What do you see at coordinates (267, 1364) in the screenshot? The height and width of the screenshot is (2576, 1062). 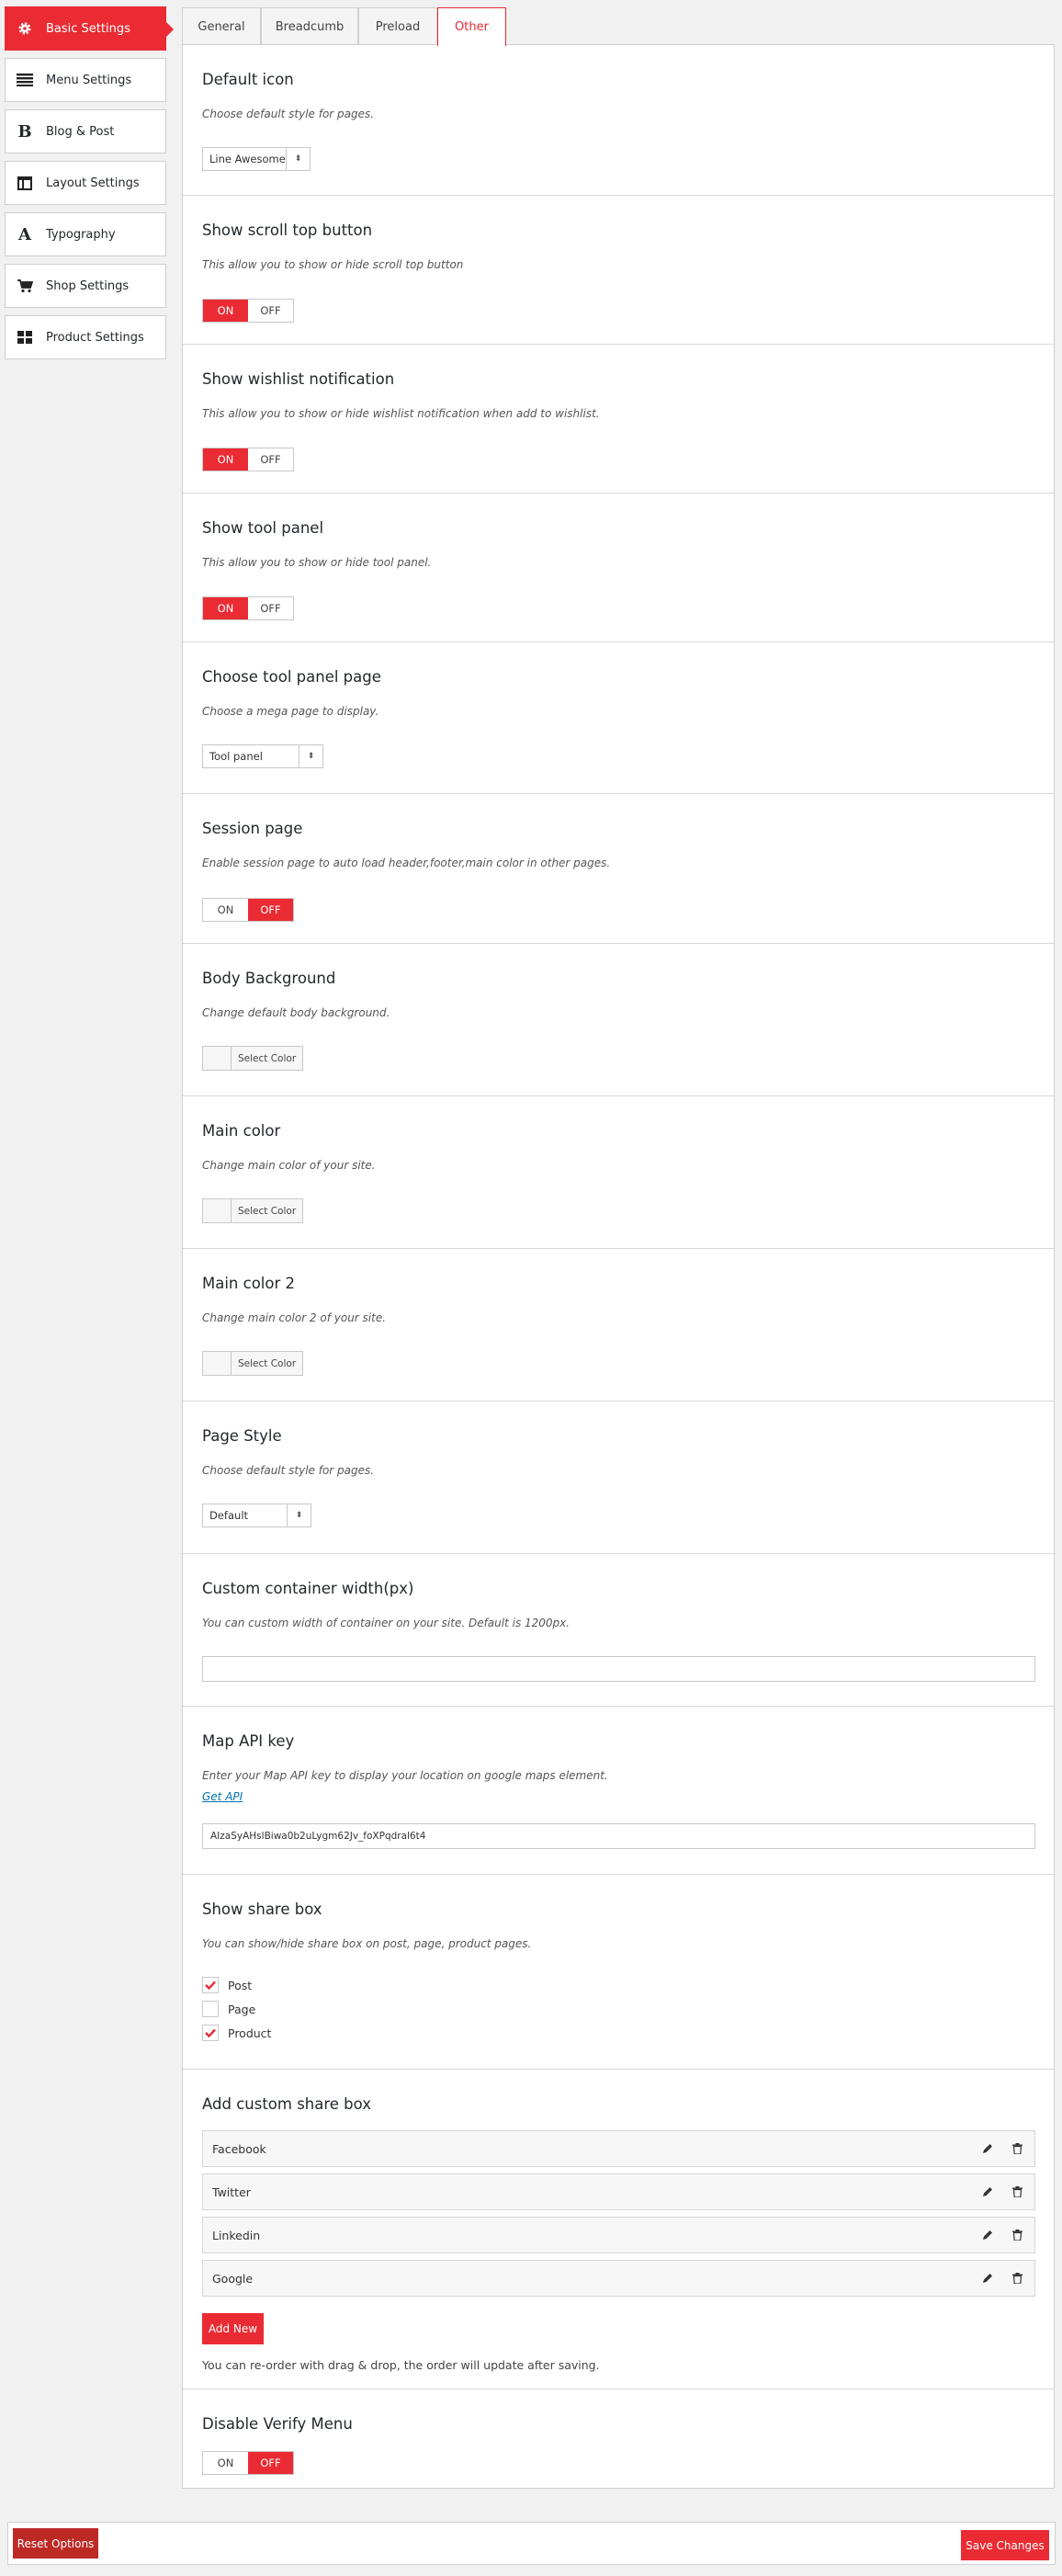 I see `select-color-label: Select Color` at bounding box center [267, 1364].